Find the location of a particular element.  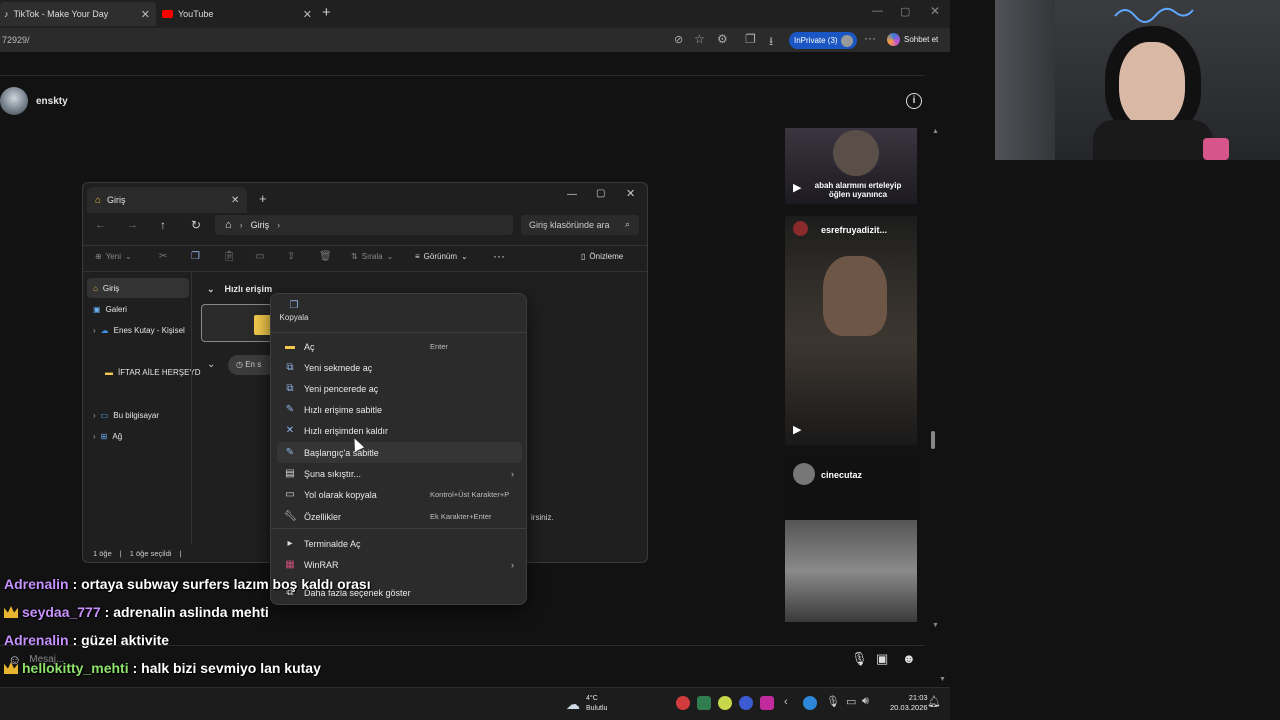

menu-item-pin-quick-access: ✎ Hızlı erişime sabitle is located at coordinates (399, 409).